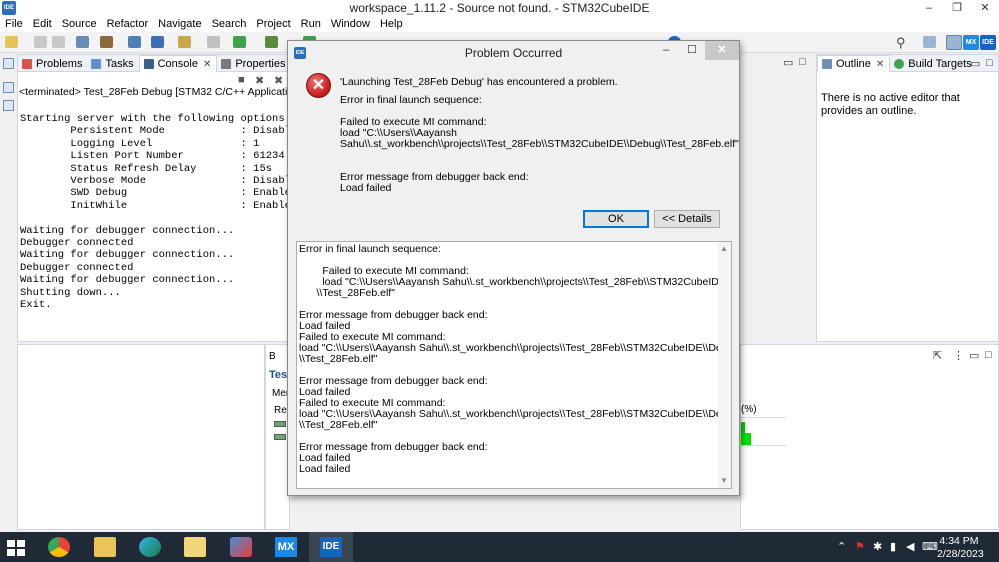  What do you see at coordinates (271, 42) in the screenshot?
I see `debug-icon` at bounding box center [271, 42].